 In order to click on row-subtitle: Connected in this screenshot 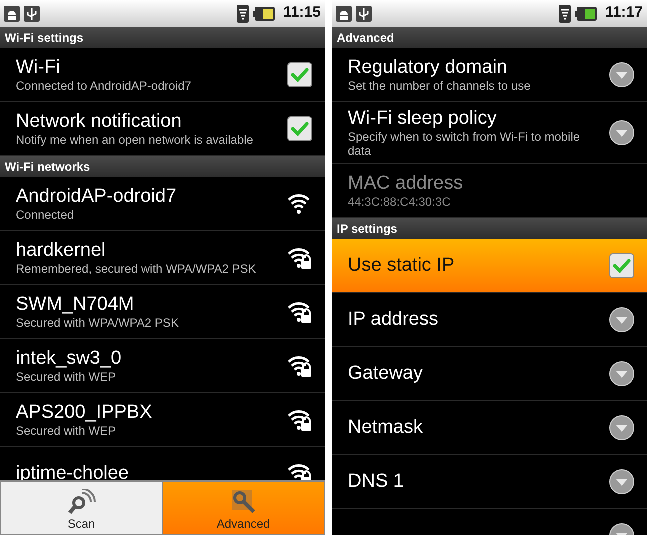, I will do `click(46, 215)`.